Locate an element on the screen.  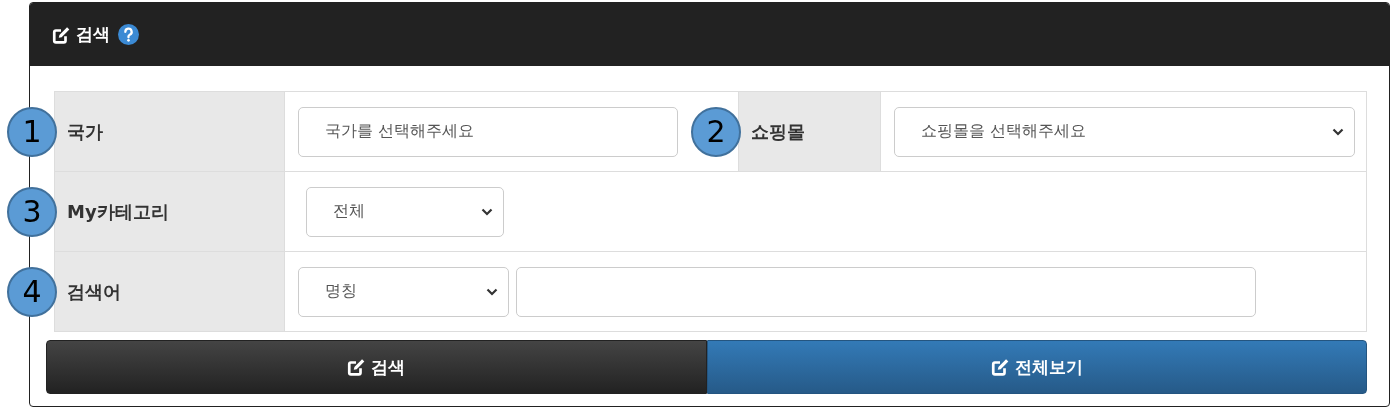
callout-marker: 4 is located at coordinates (32, 291).